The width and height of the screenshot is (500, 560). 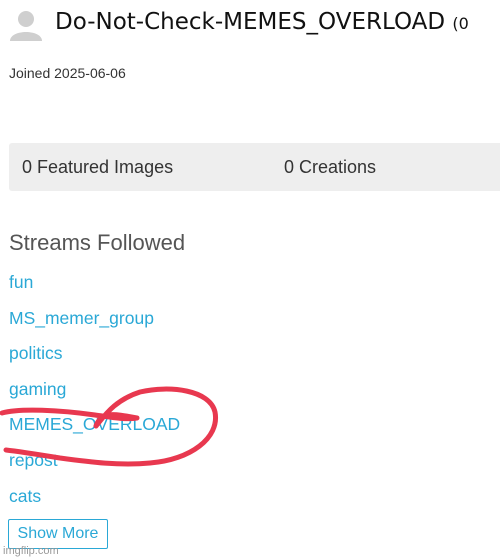 I want to click on stream-link-ms-memer-group: MS_memer_group, so click(x=94, y=324).